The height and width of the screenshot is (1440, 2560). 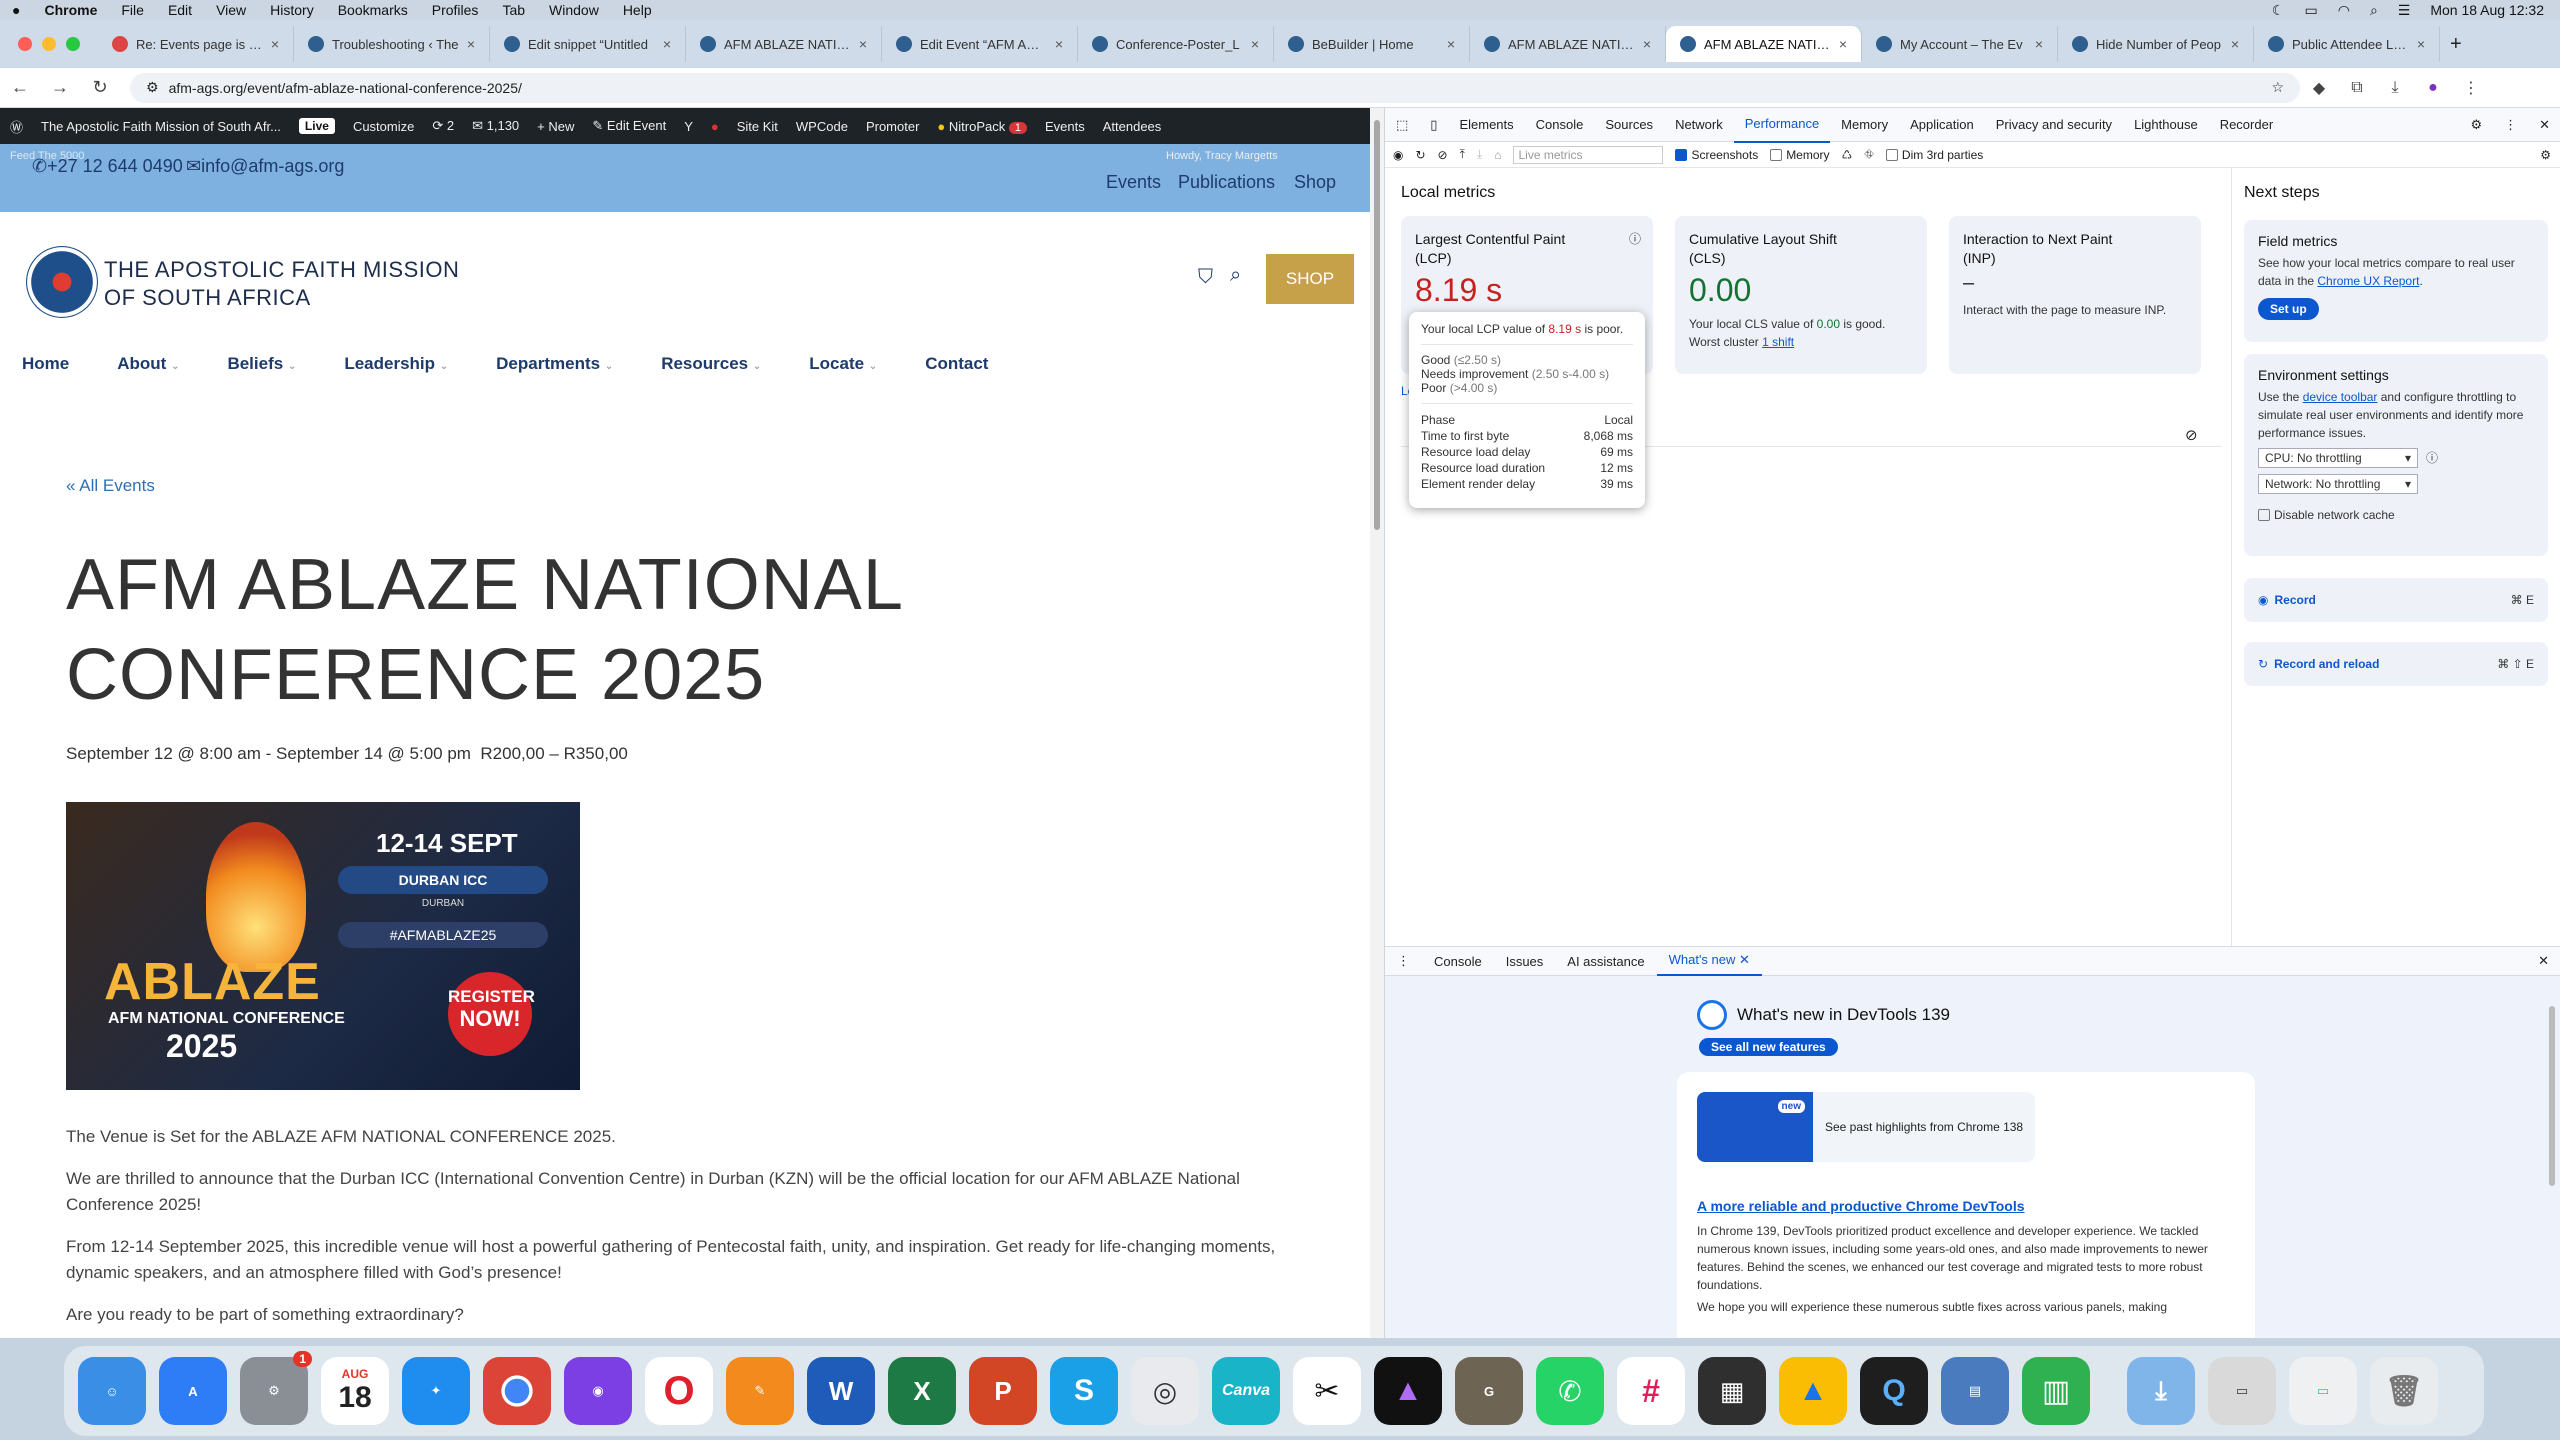 What do you see at coordinates (2338, 458) in the screenshot?
I see `cpu-throttling-select: CPU: No throttling` at bounding box center [2338, 458].